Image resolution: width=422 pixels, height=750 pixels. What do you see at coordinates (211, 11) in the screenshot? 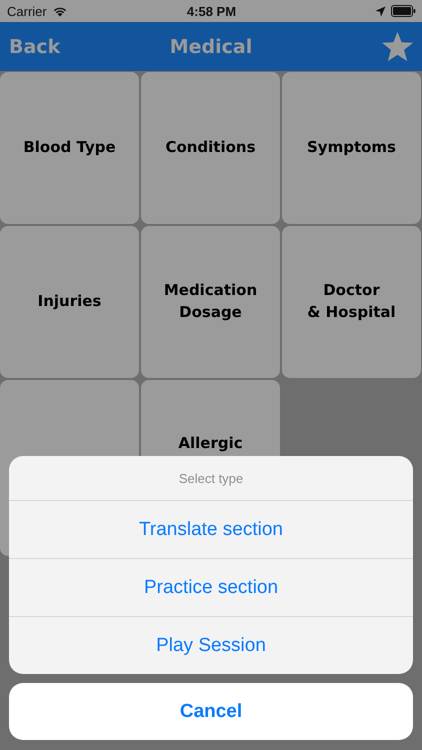
I see `clock-time: 4:58 PM` at bounding box center [211, 11].